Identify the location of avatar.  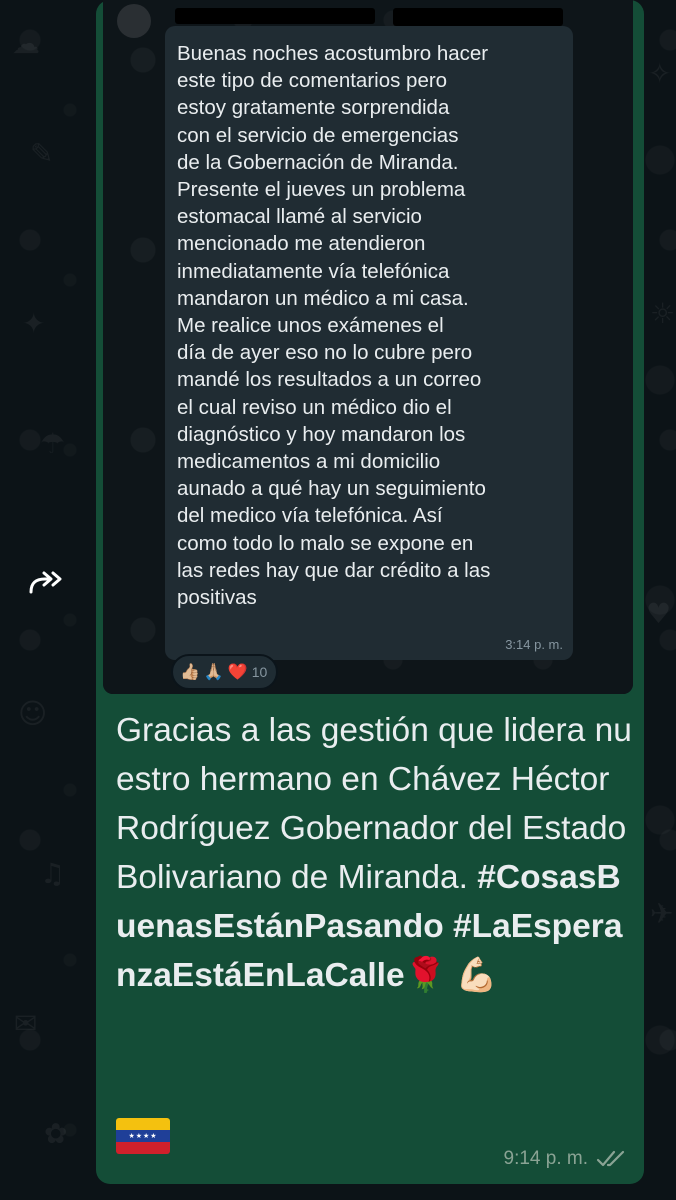
(134, 21).